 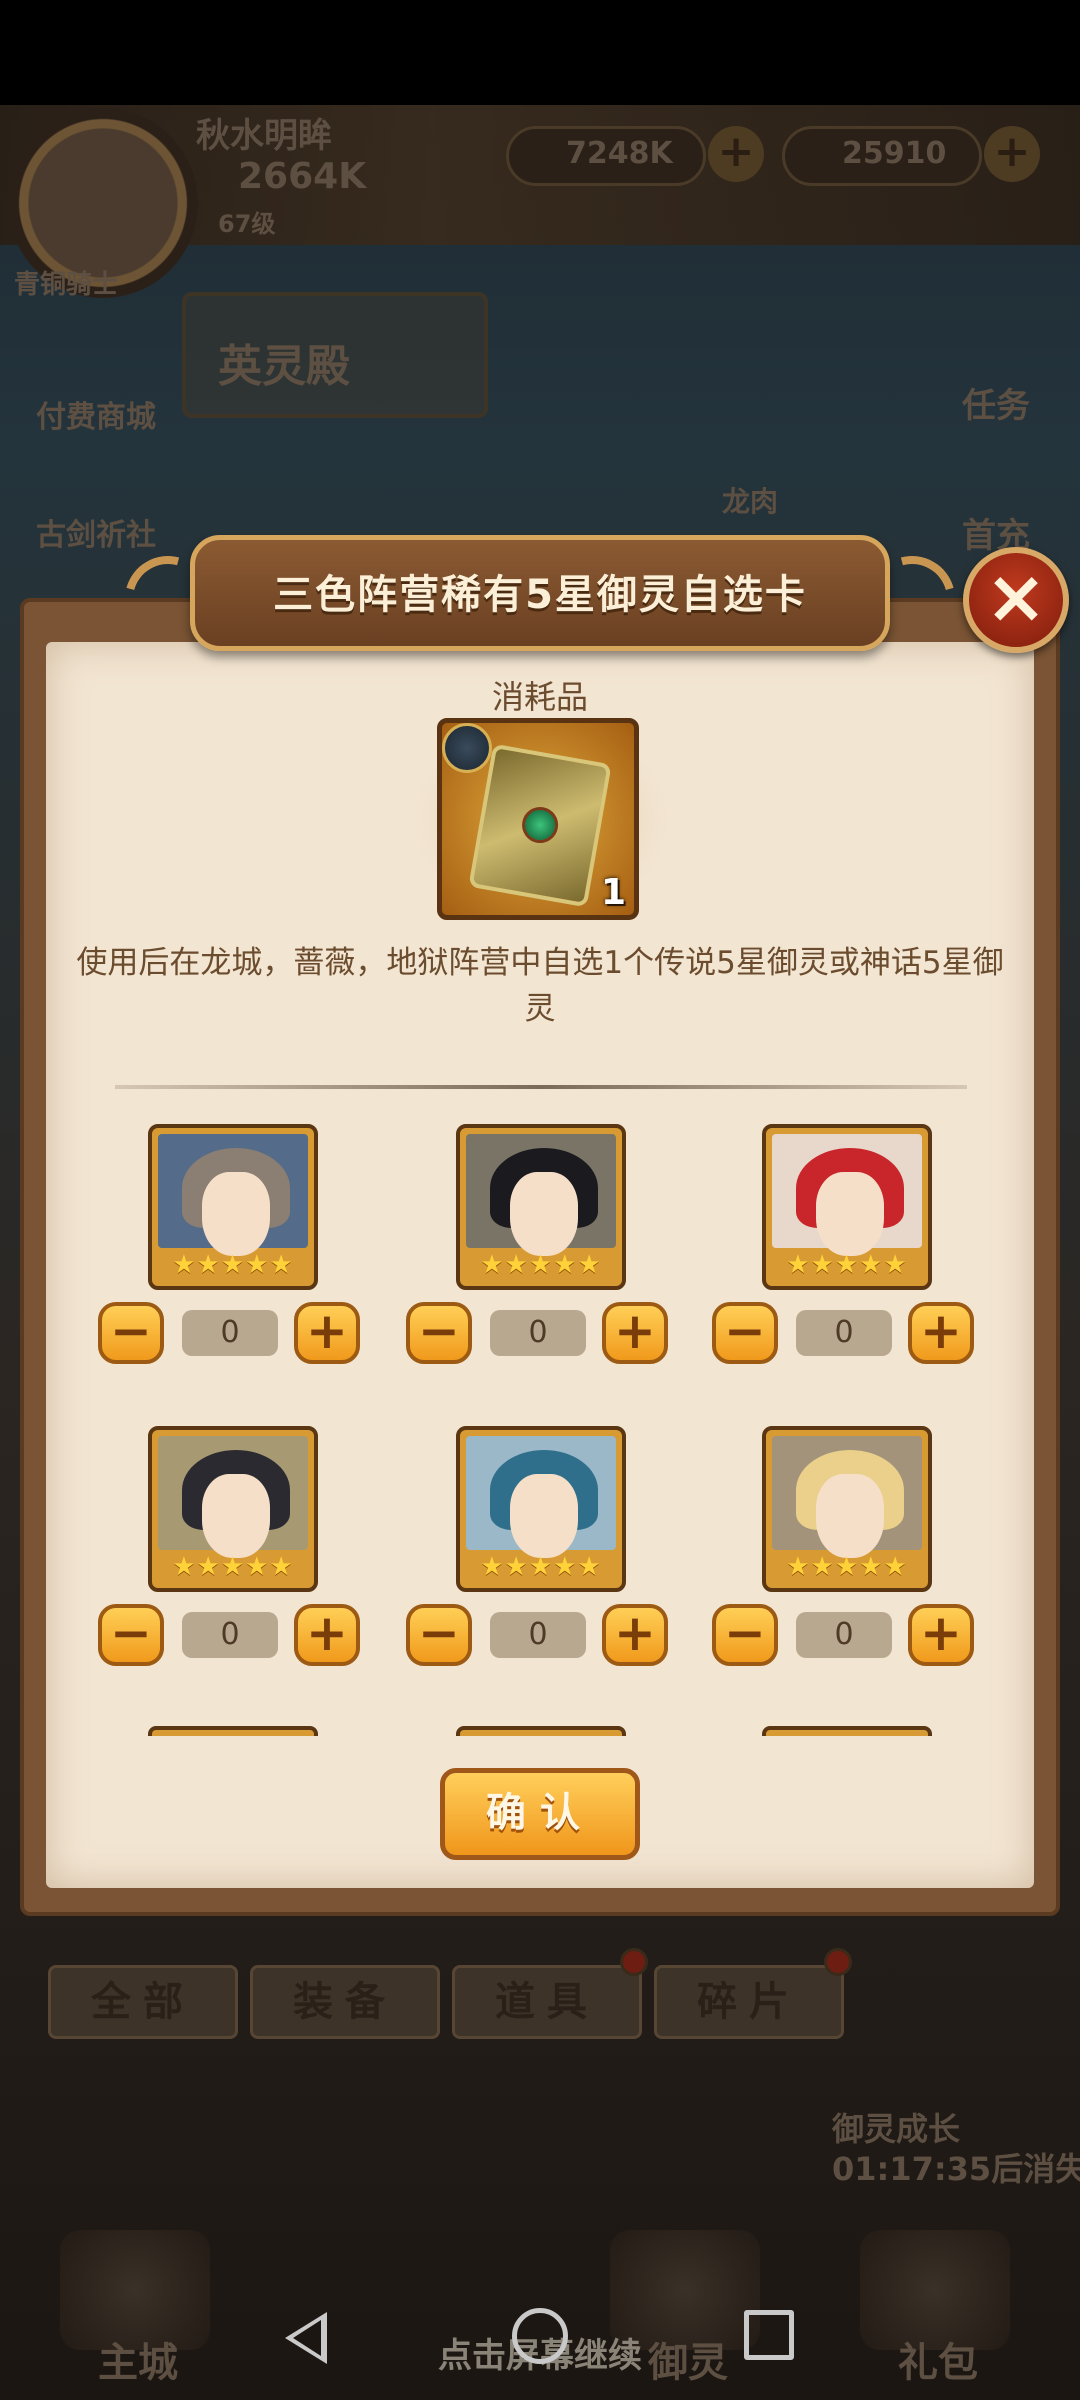 I want to click on faction-badge-icon, so click(x=467, y=748).